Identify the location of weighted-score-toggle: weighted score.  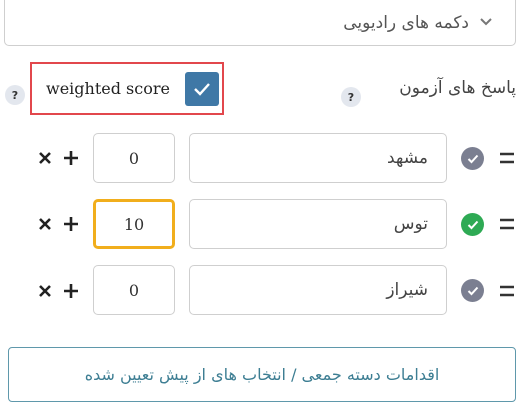
(127, 88).